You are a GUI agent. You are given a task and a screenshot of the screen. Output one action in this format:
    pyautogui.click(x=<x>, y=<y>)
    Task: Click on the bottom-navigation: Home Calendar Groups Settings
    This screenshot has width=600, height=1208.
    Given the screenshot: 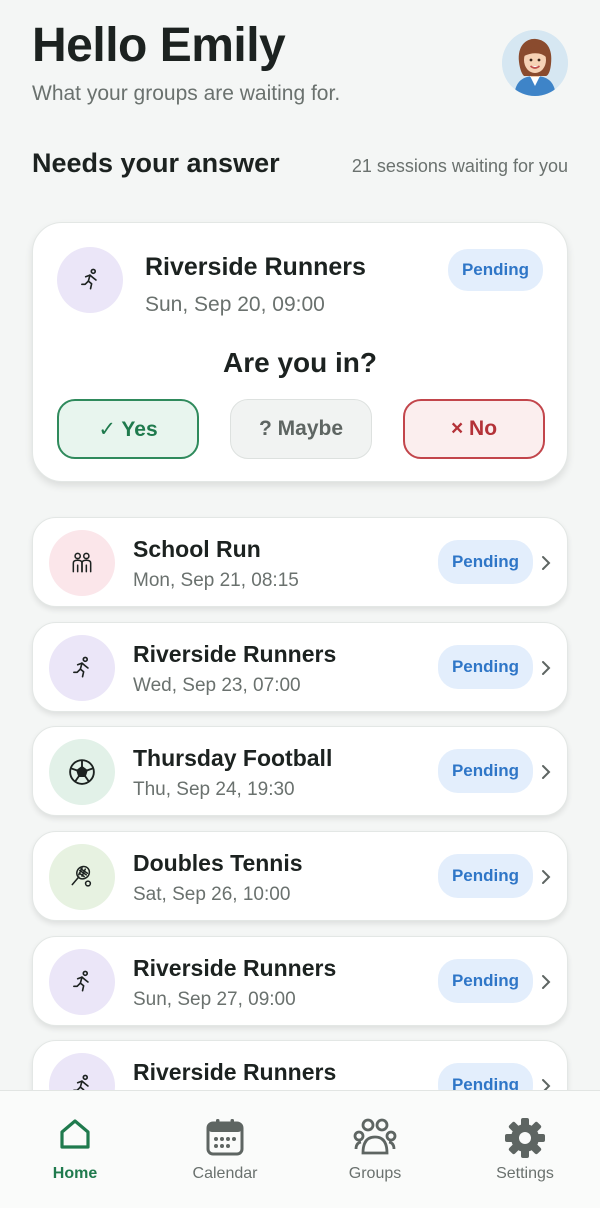 What is the action you would take?
    pyautogui.click(x=300, y=1149)
    